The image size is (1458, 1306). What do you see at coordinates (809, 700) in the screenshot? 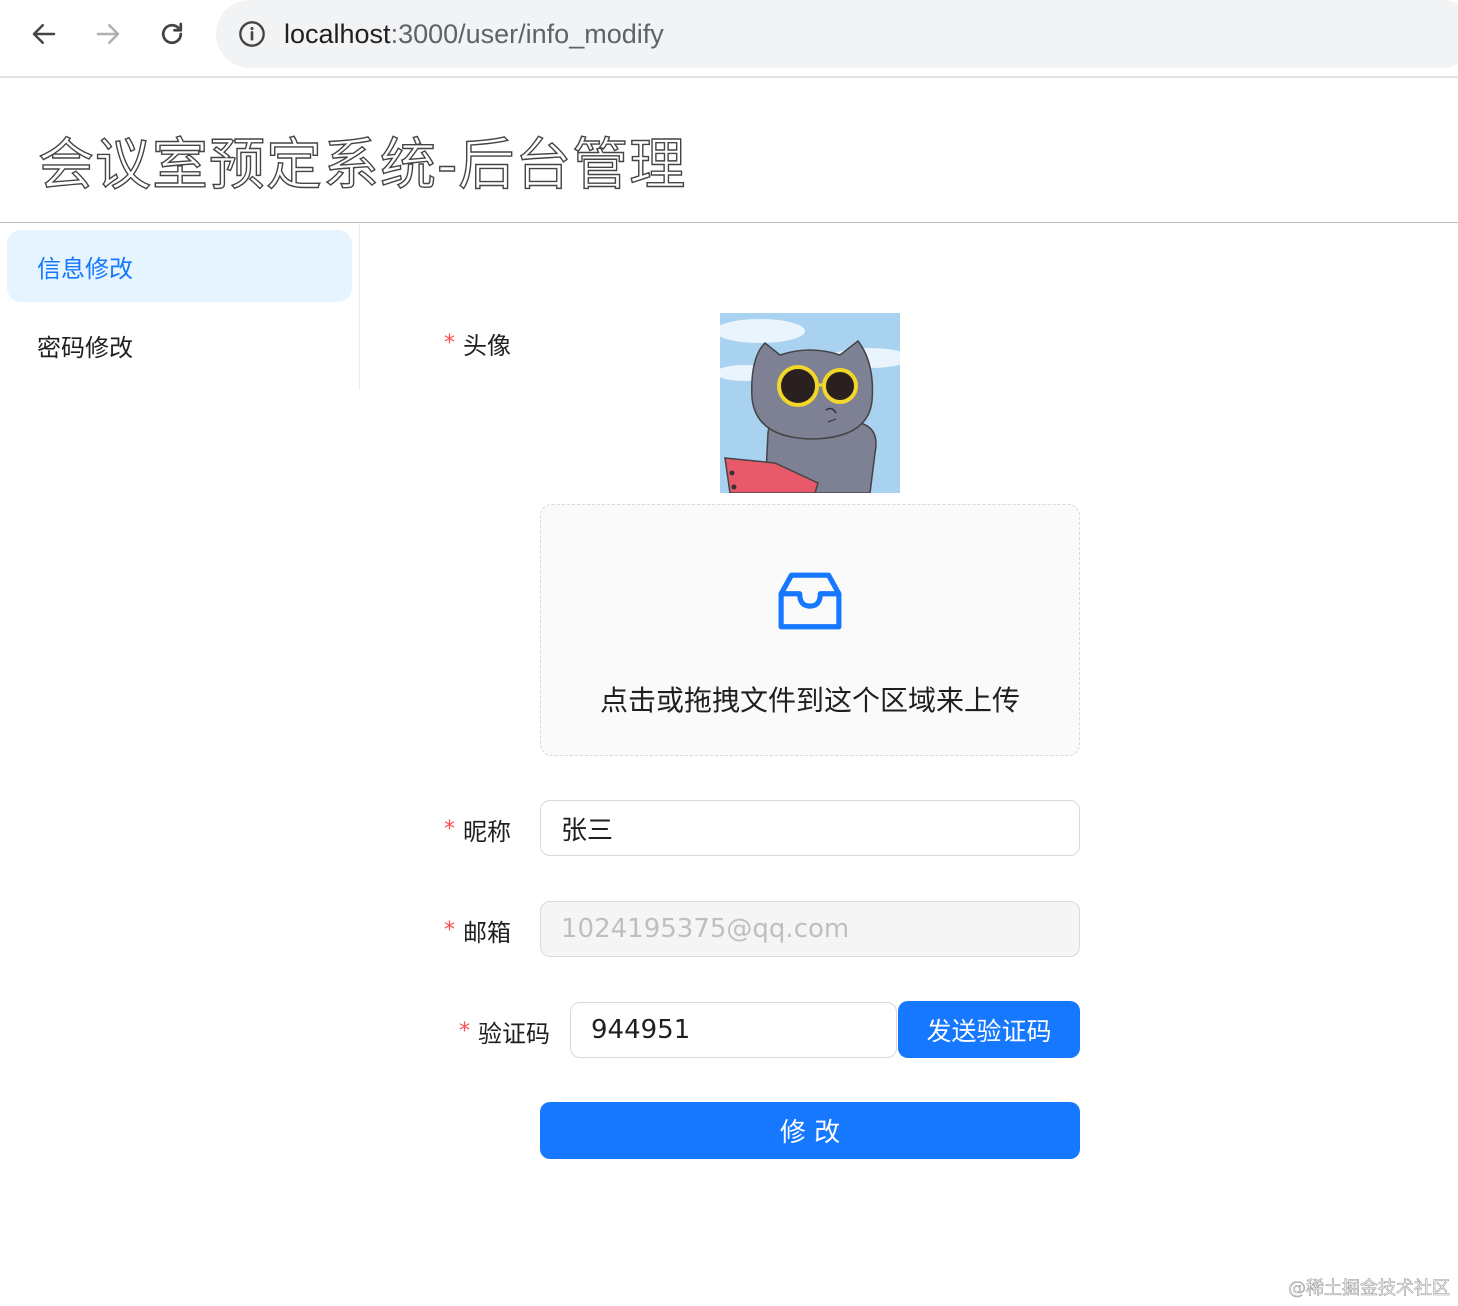
I see `upload-hint: 点击或拖拽文件到这个区域来上传` at bounding box center [809, 700].